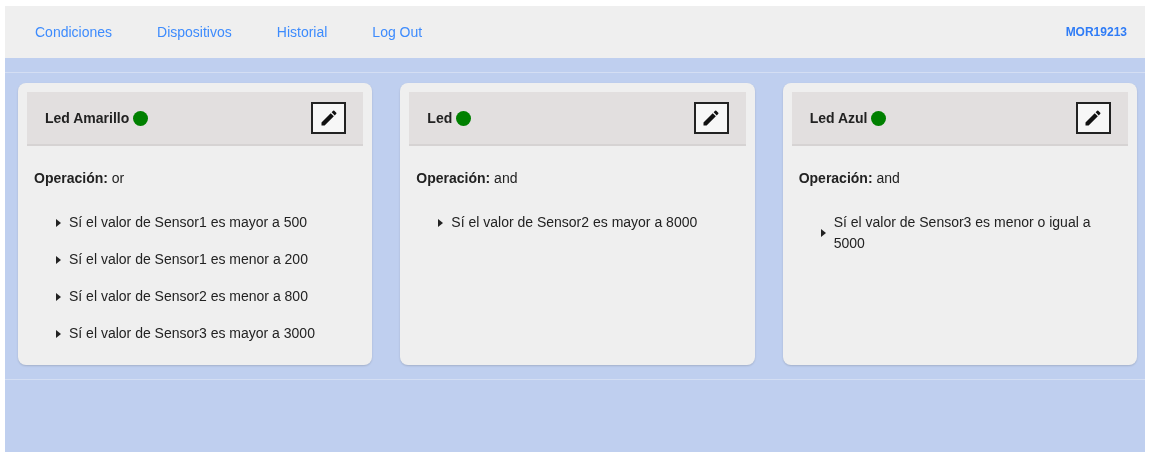  I want to click on condition-text: Sí el valor de Sensor2 es mayor a 8000, so click(574, 222).